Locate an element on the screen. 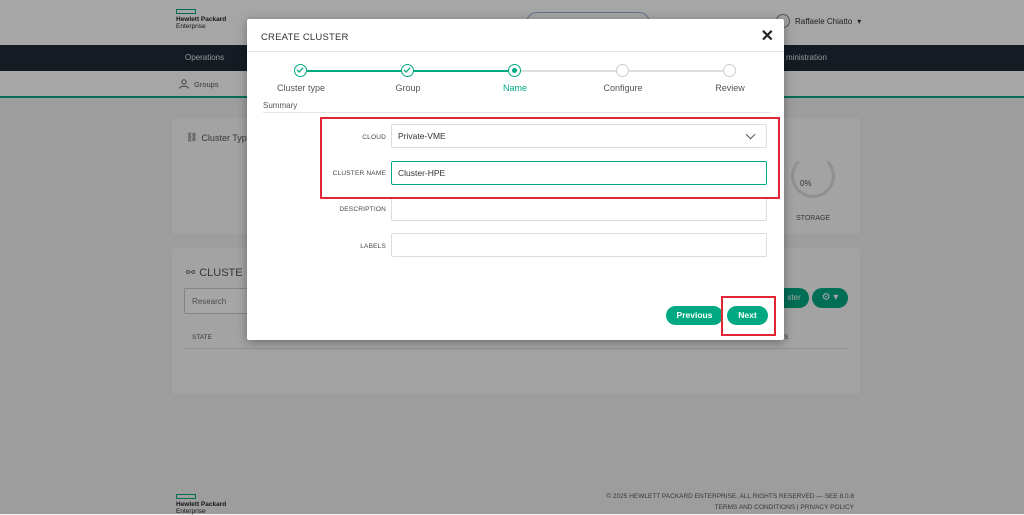 The height and width of the screenshot is (515, 1024). step-name-active-icon is located at coordinates (514, 70).